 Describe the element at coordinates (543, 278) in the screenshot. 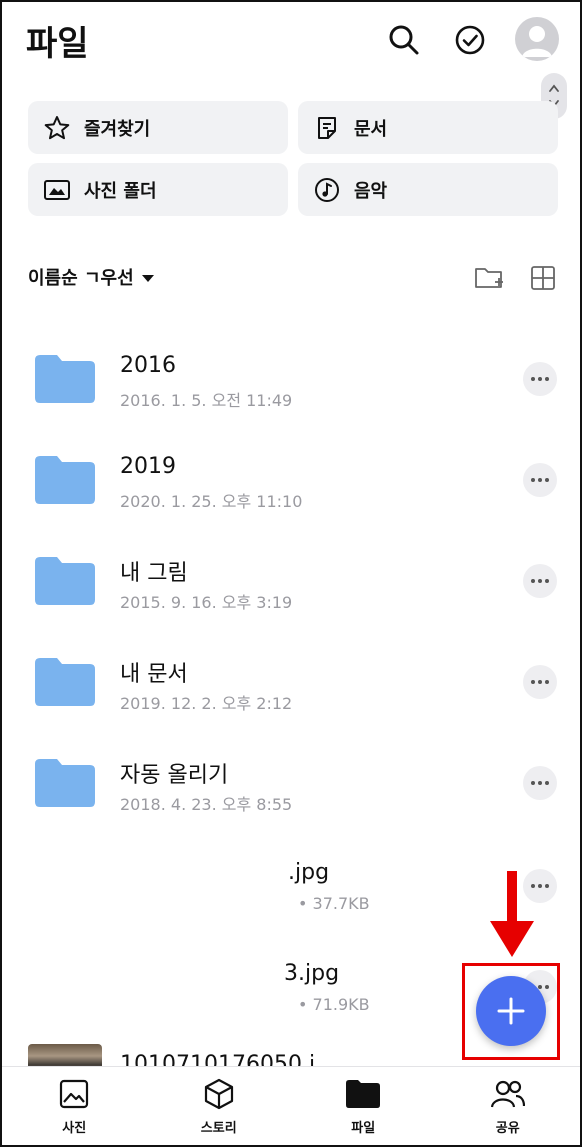

I see `grid-view-icon` at that location.